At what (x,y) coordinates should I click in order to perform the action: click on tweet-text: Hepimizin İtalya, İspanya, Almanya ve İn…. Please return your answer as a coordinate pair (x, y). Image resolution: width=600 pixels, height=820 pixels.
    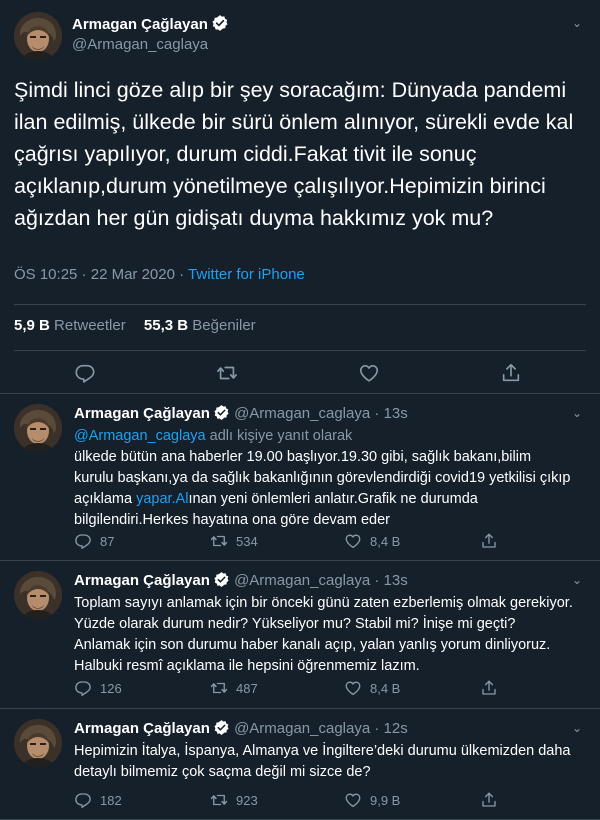
    Looking at the image, I should click on (322, 761).